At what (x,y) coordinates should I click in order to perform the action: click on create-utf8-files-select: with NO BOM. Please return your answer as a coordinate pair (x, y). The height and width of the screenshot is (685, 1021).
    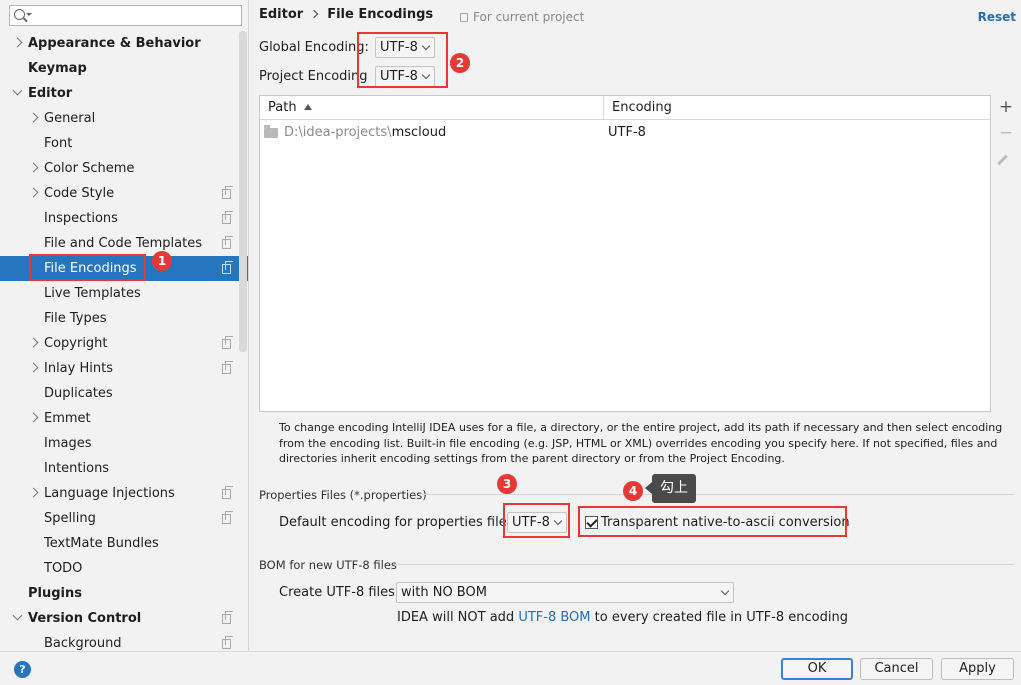
    Looking at the image, I should click on (565, 592).